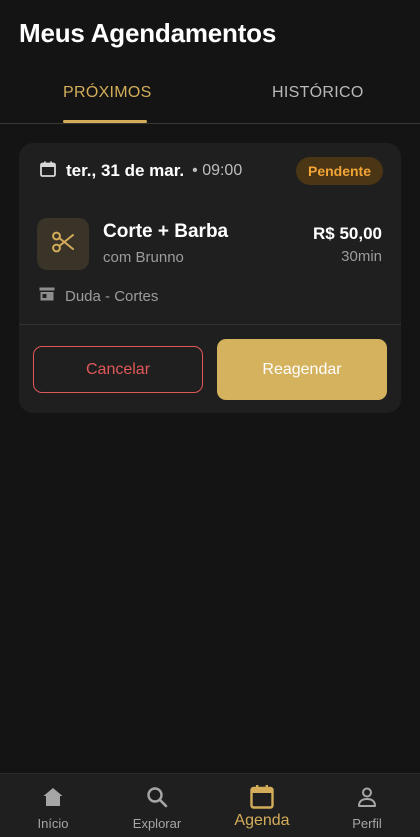 This screenshot has height=837, width=420. I want to click on status-badge: Pendente, so click(339, 171).